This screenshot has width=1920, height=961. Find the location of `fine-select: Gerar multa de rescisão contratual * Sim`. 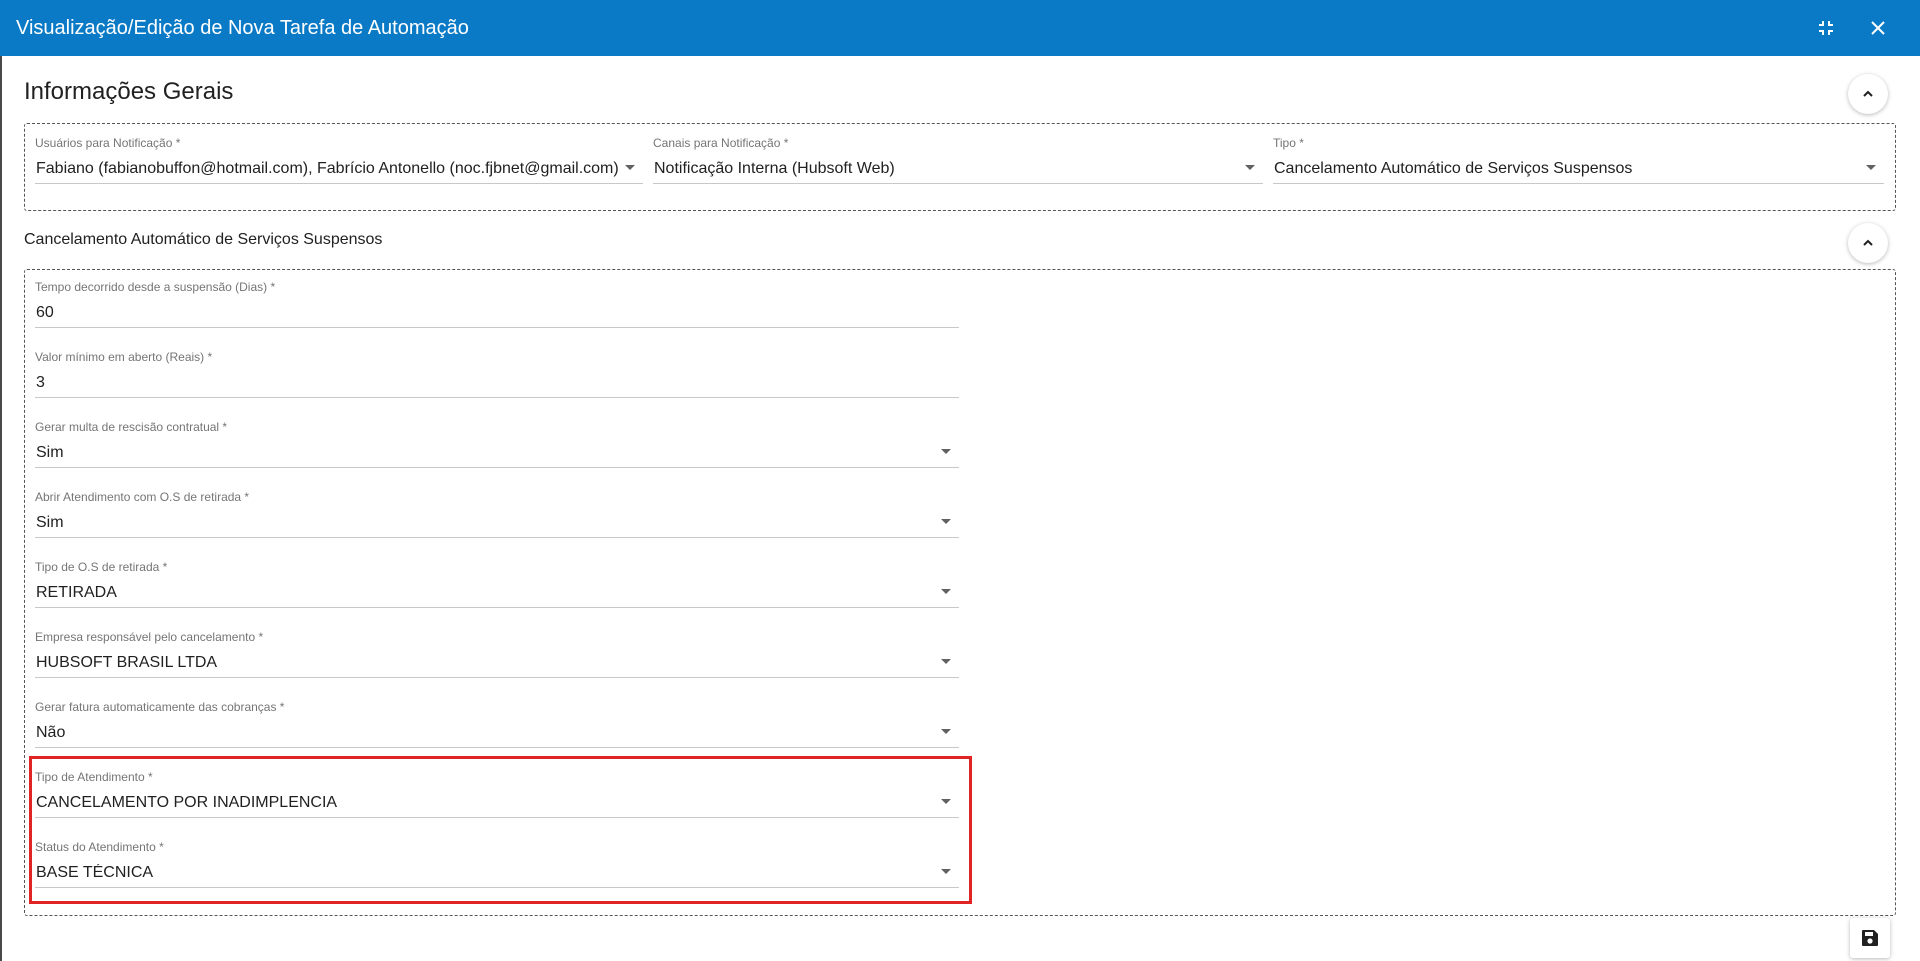

fine-select: Gerar multa de rescisão contratual * Sim is located at coordinates (497, 448).